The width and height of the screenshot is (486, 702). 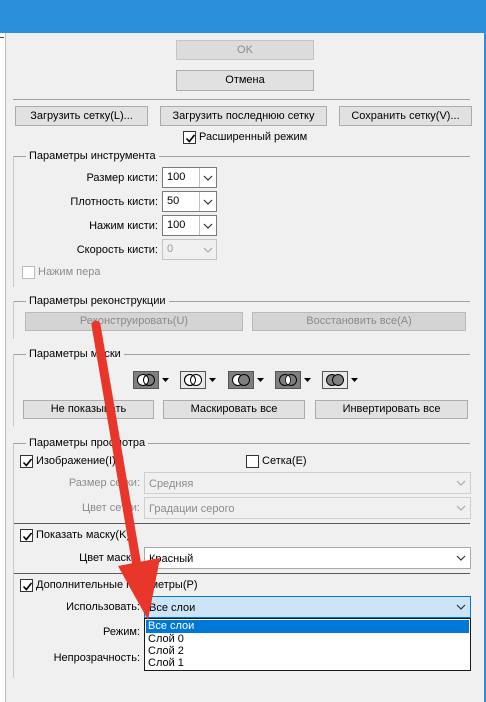 I want to click on brush-pressure-label: Нажим кисти:, so click(x=123, y=226).